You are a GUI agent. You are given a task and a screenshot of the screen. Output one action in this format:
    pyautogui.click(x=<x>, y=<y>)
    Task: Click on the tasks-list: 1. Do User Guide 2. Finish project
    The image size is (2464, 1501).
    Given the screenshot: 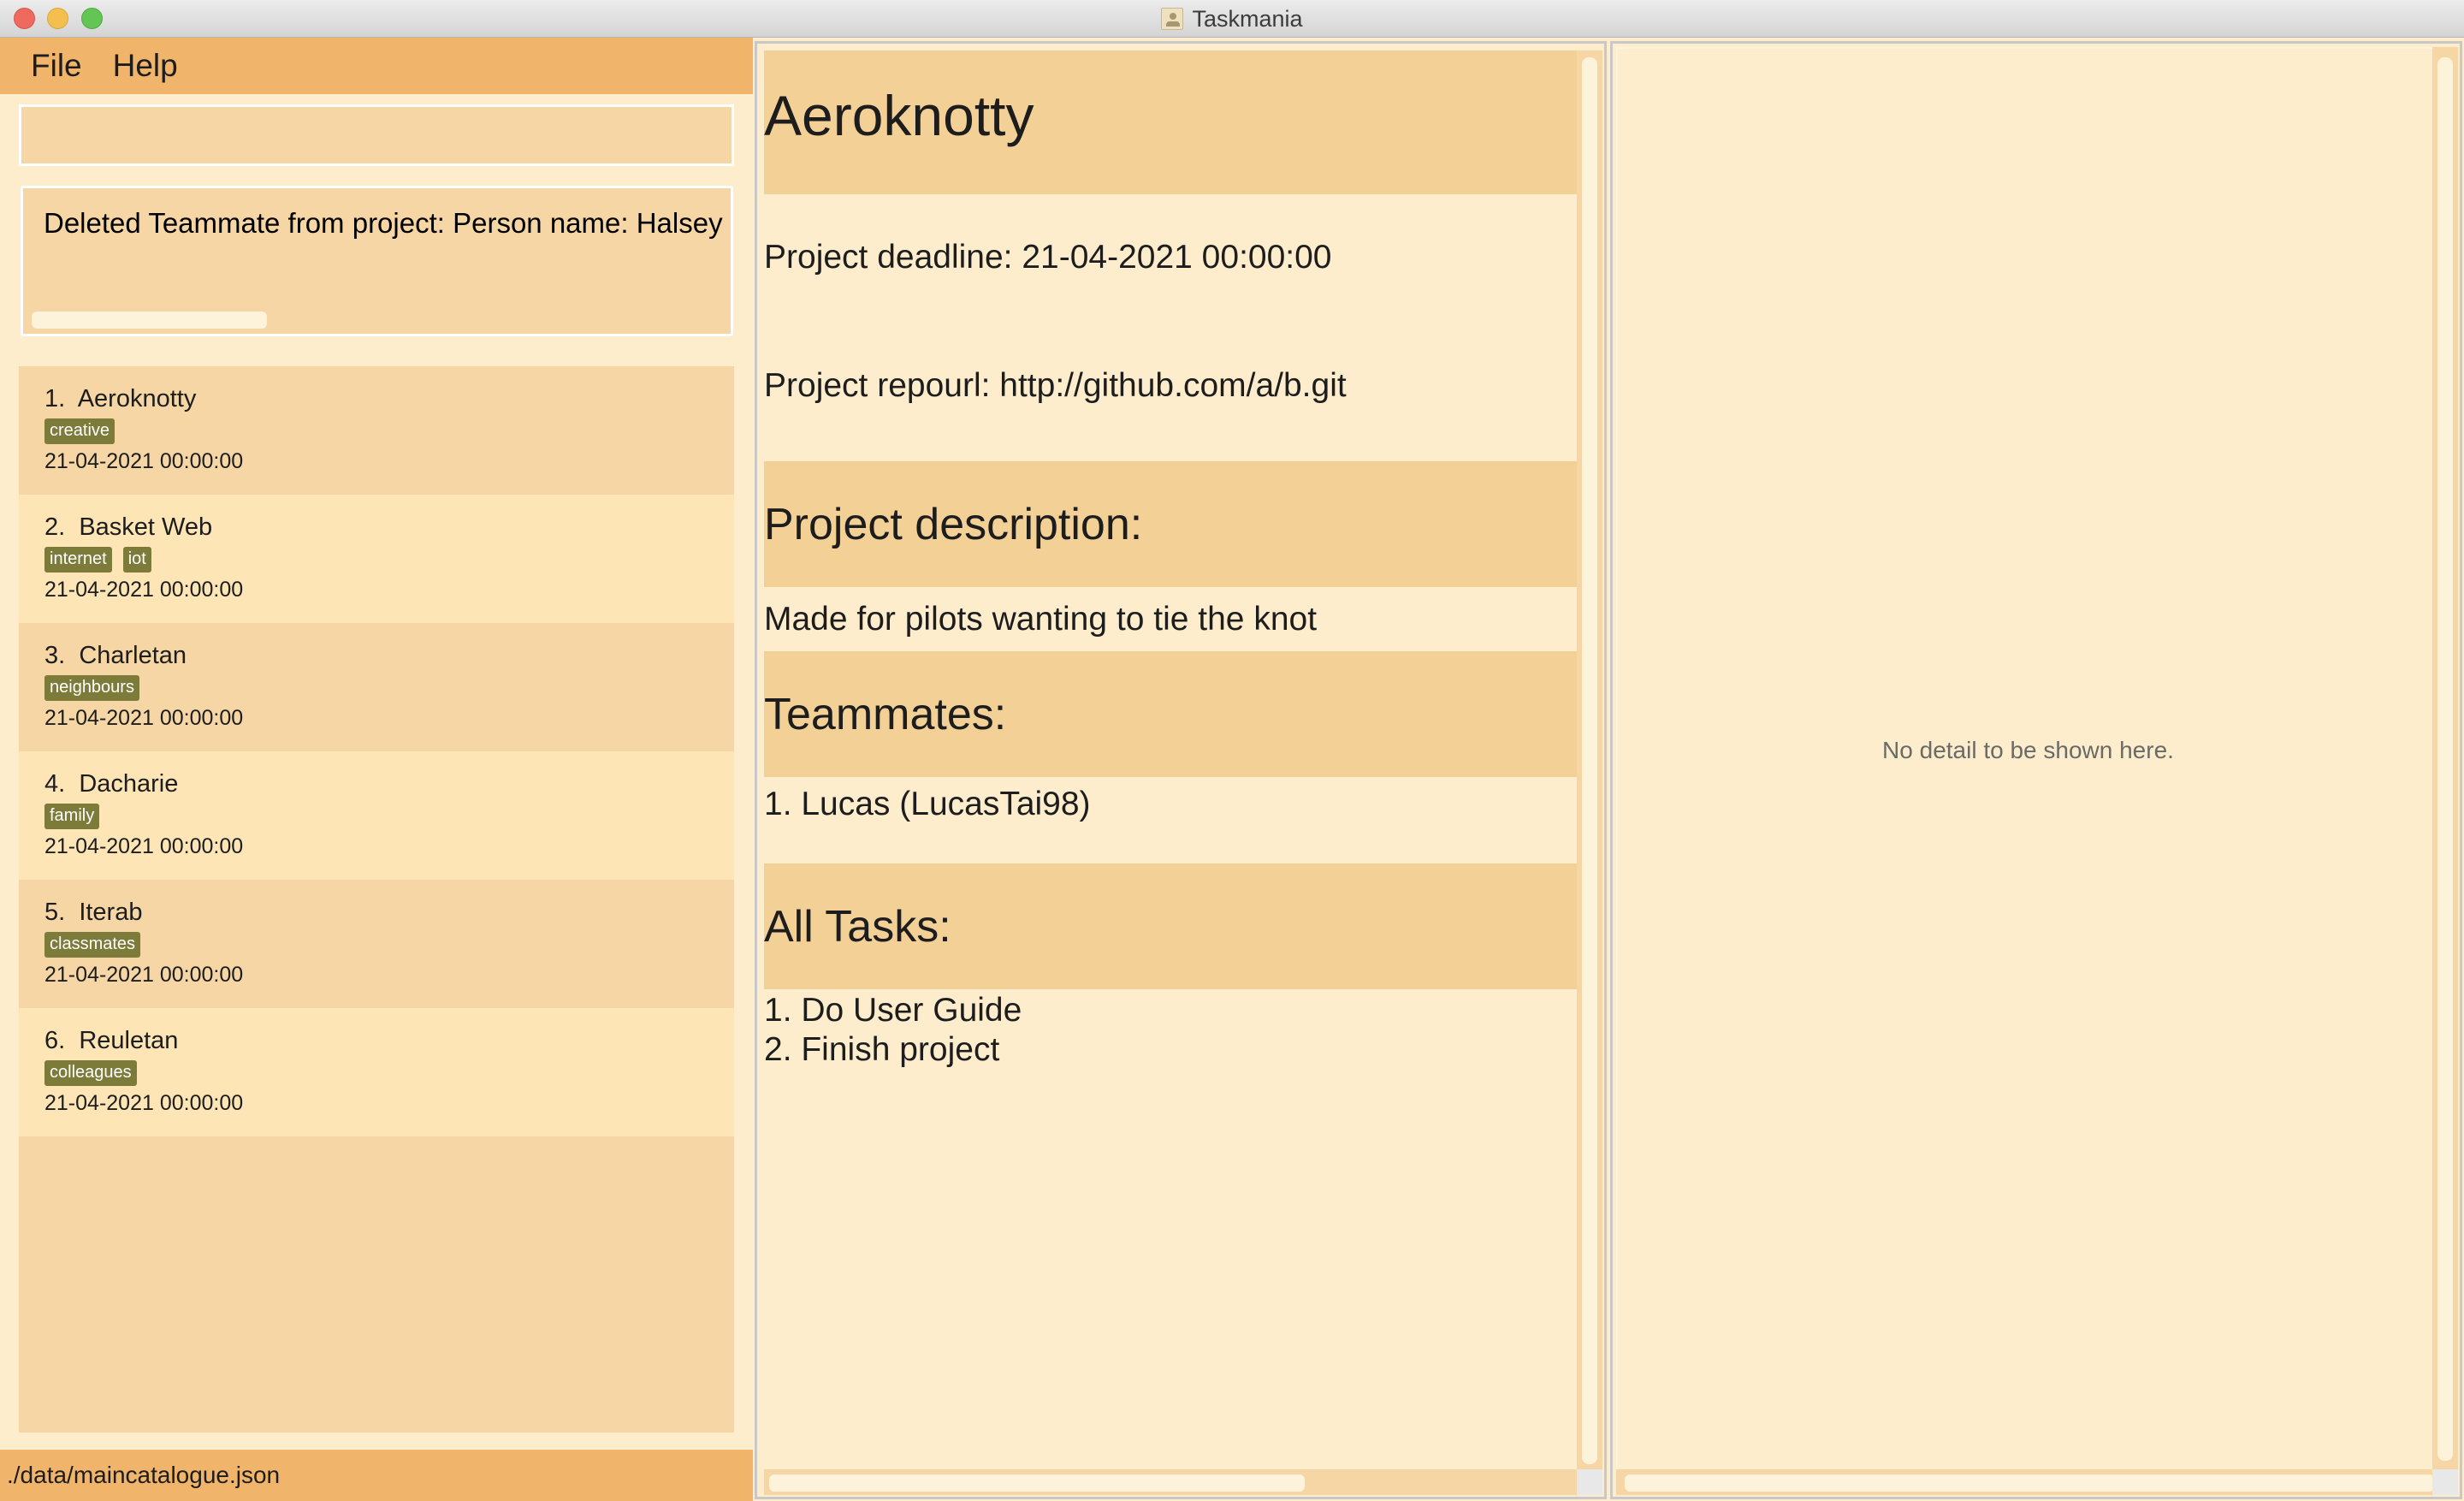 What is the action you would take?
    pyautogui.click(x=1171, y=1029)
    